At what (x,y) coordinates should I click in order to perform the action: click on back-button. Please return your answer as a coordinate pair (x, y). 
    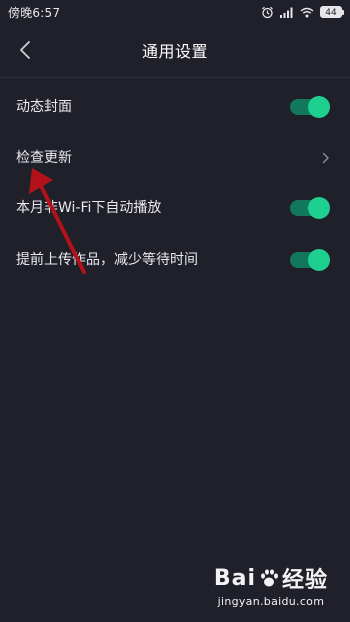
    Looking at the image, I should click on (25, 50).